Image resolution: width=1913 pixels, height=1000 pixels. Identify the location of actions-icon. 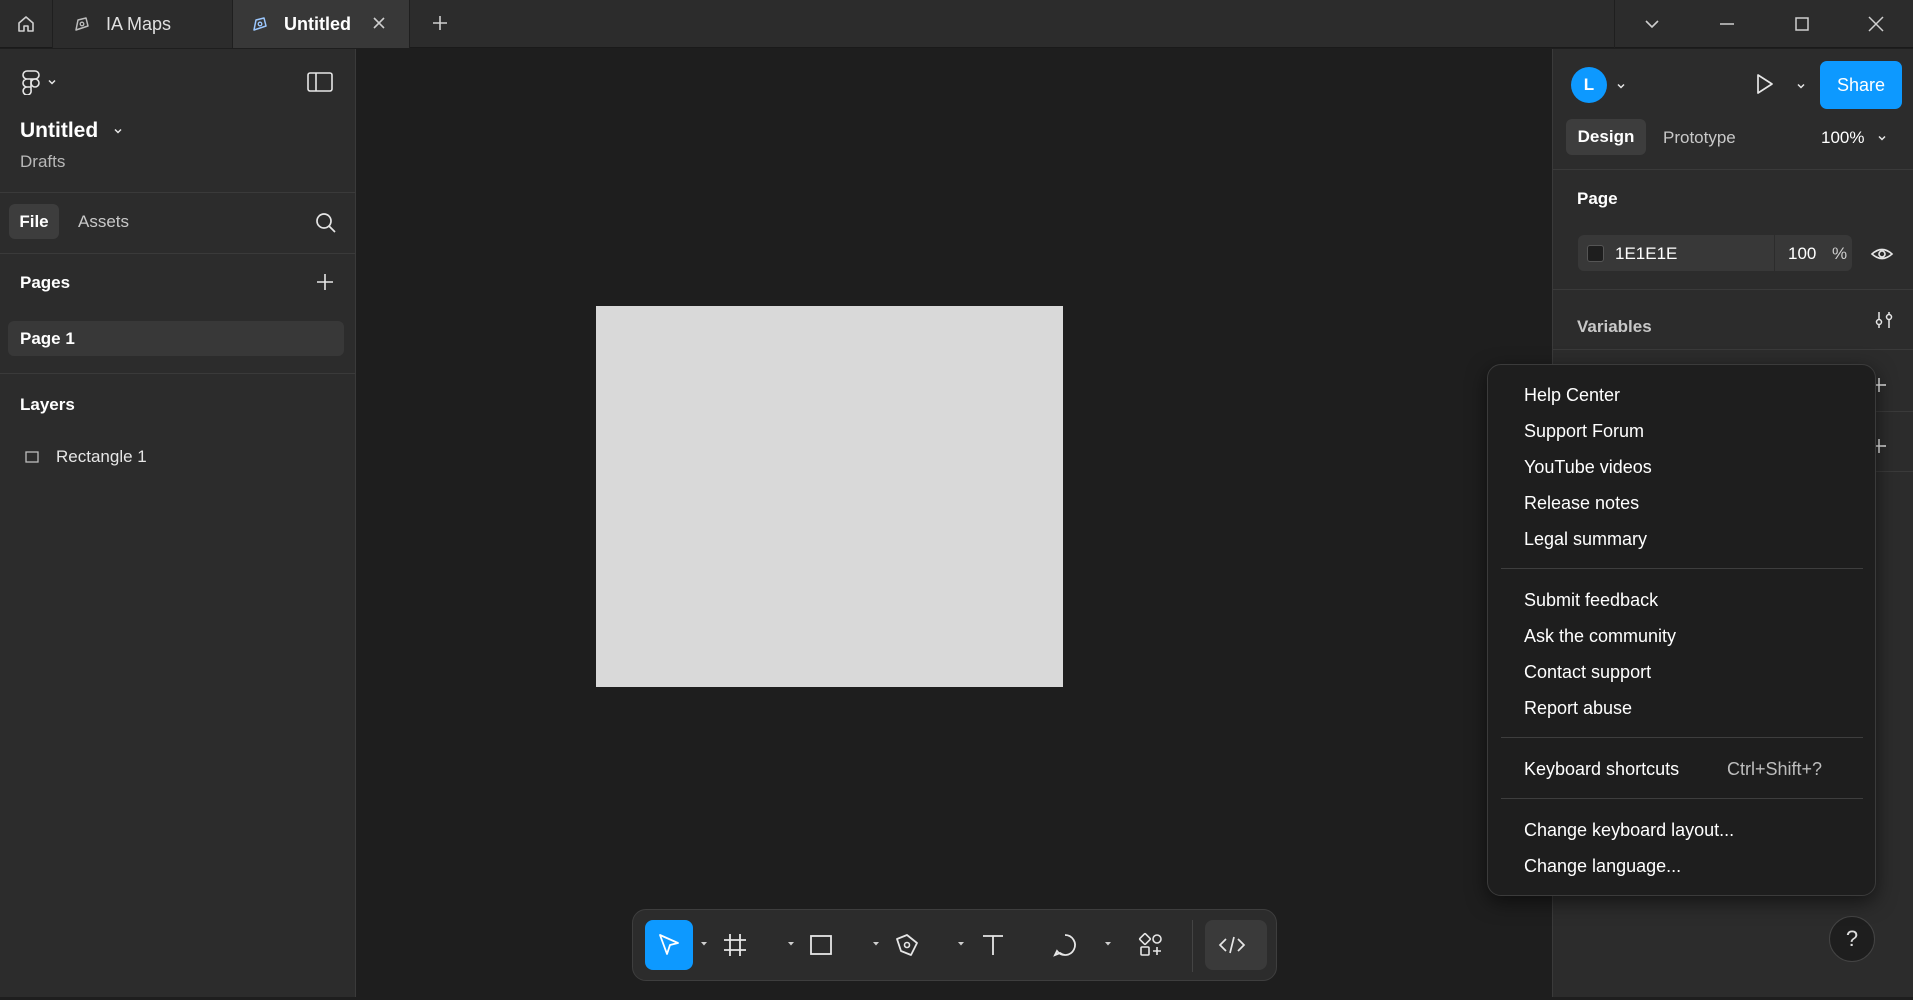
(1150, 944).